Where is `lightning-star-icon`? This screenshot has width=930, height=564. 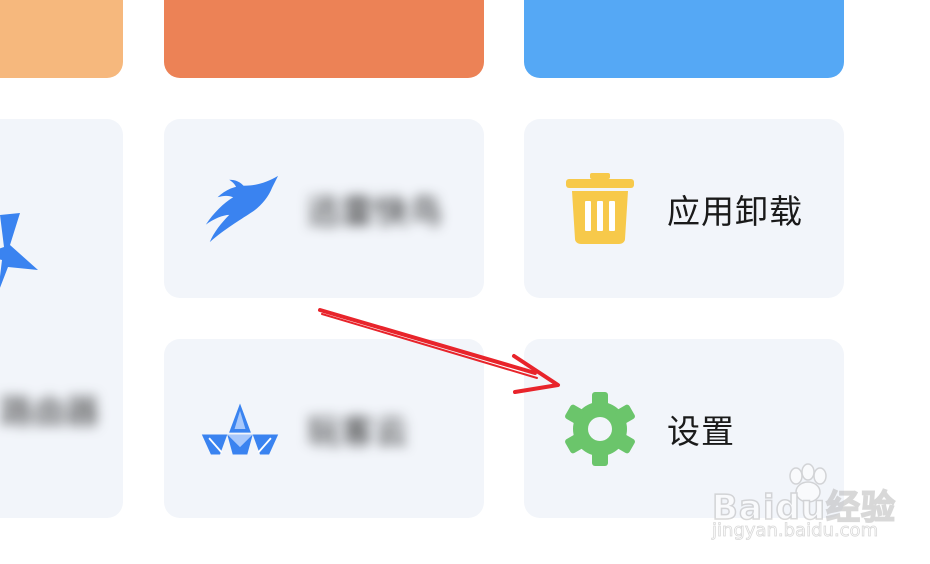
lightning-star-icon is located at coordinates (19, 250).